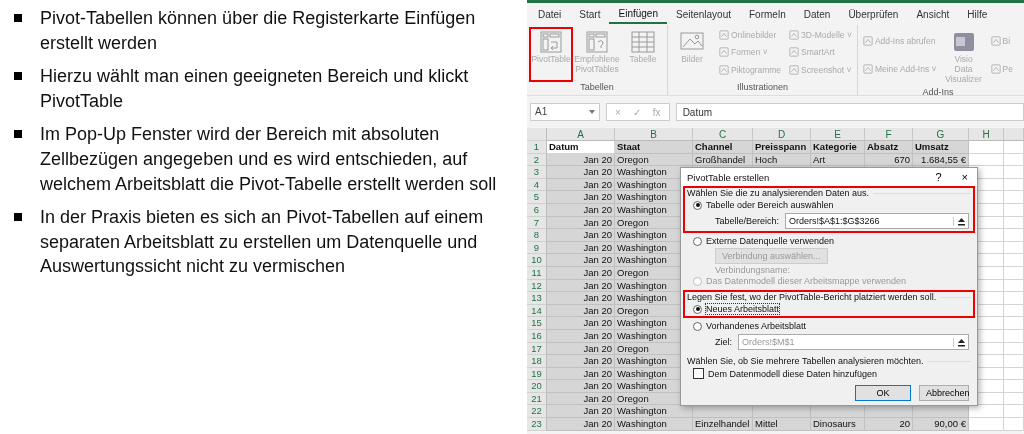 The width and height of the screenshot is (1024, 434). I want to click on row-header: 8, so click(537, 235).